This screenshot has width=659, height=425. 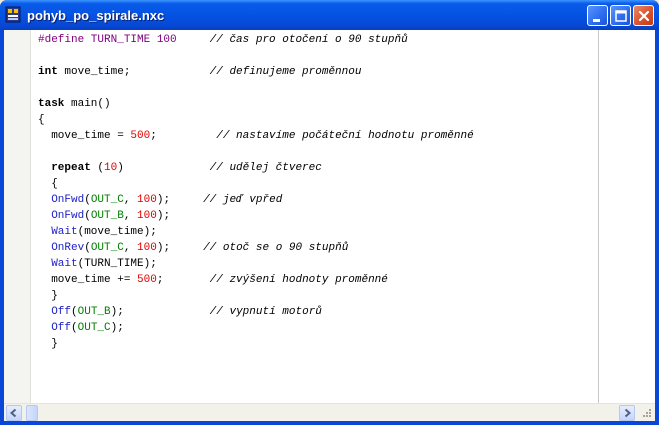 I want to click on code-line: int move_time; // definujeme proměnnou, so click(x=256, y=72).